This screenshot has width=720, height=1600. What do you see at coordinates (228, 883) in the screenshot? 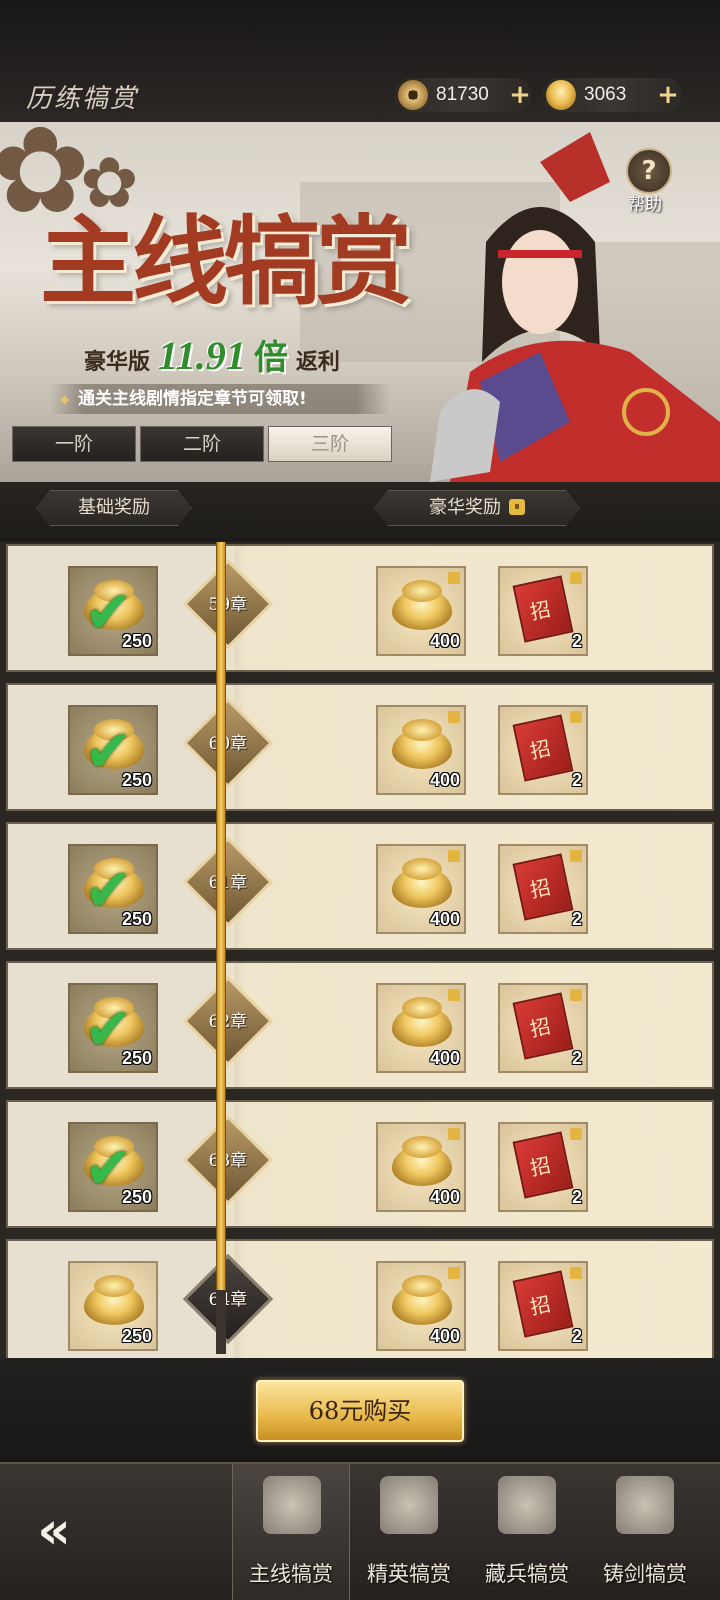
I see `chapter-label: 61章` at bounding box center [228, 883].